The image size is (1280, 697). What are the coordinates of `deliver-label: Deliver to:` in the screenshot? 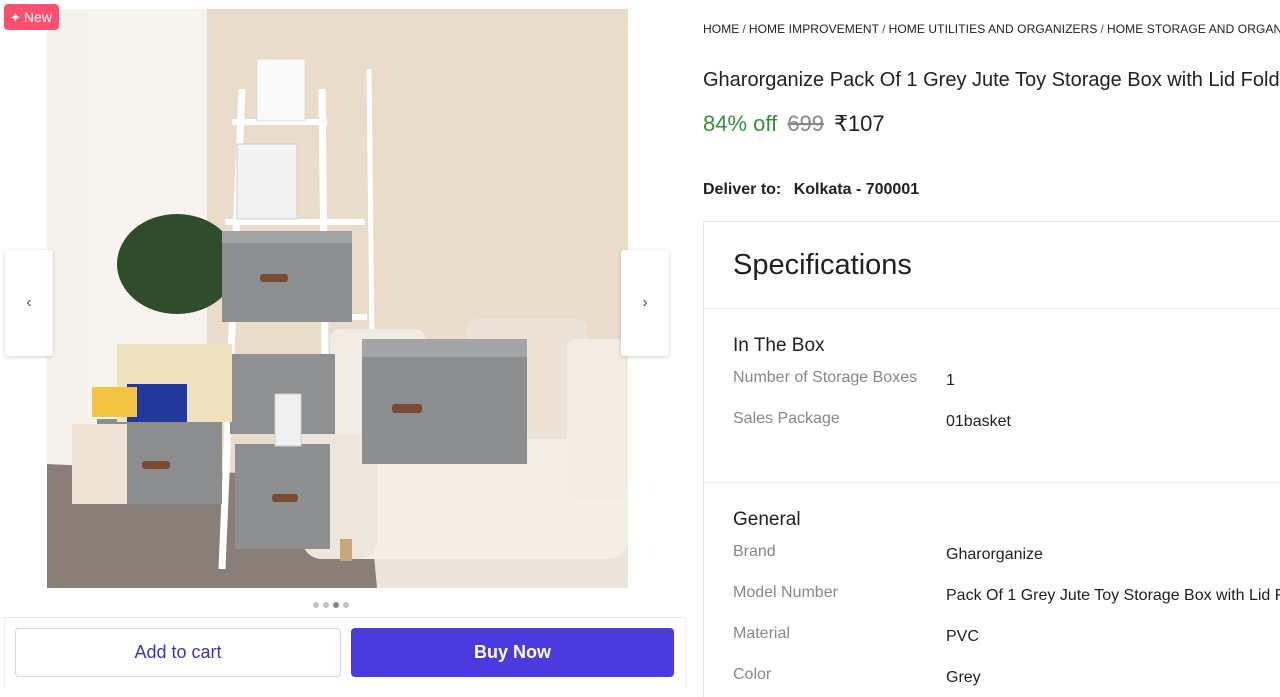 It's located at (742, 189).